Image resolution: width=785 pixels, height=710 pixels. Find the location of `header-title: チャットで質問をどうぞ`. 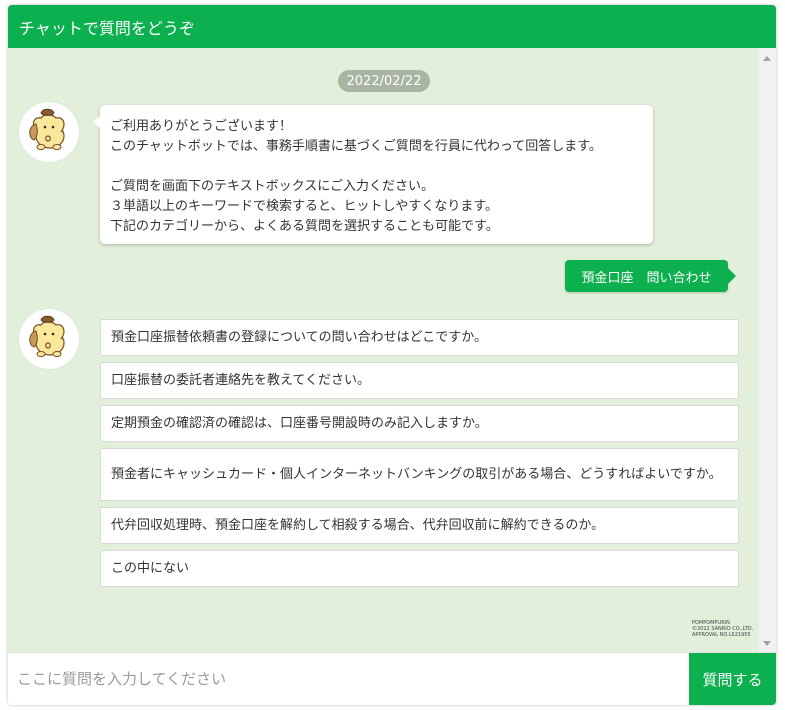

header-title: チャットで質問をどうぞ is located at coordinates (107, 28).